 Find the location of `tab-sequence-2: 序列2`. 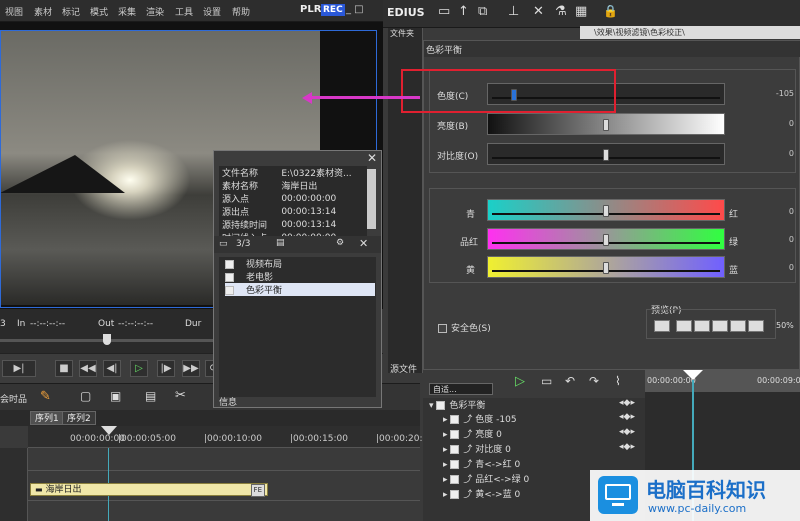

tab-sequence-2: 序列2 is located at coordinates (79, 418).